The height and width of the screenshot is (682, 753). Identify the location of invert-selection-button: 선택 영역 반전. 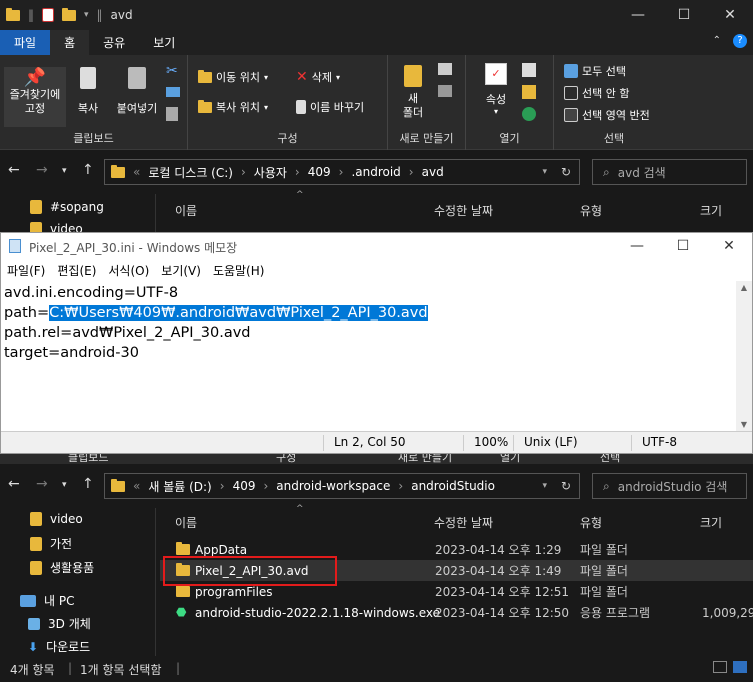
(607, 115).